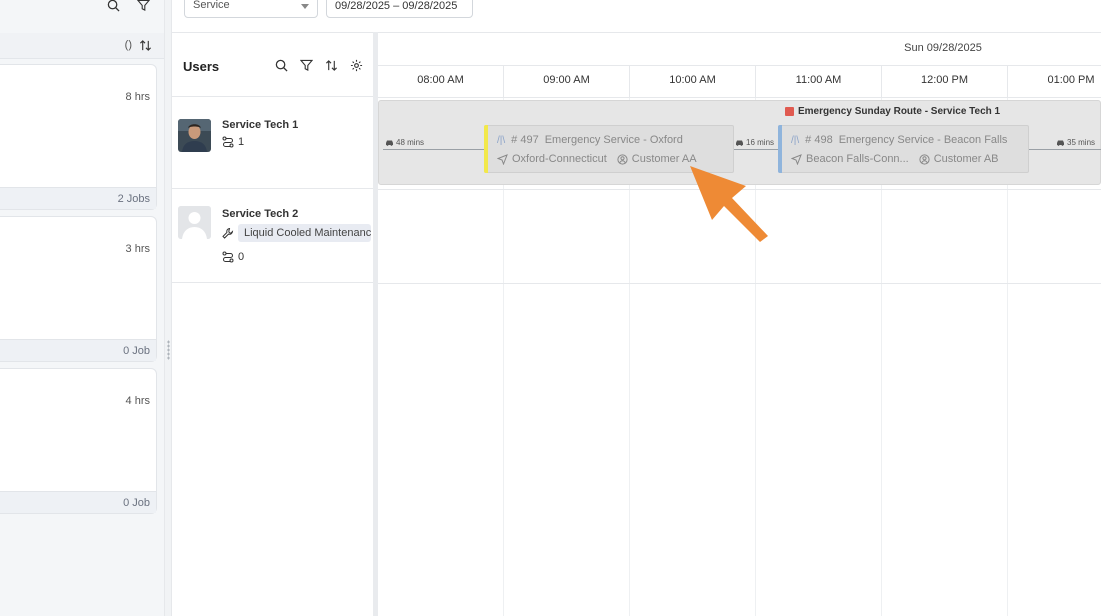 The image size is (1101, 616). Describe the element at coordinates (304, 233) in the screenshot. I see `skill-pill: Liquid Cooled Maintenance` at that location.